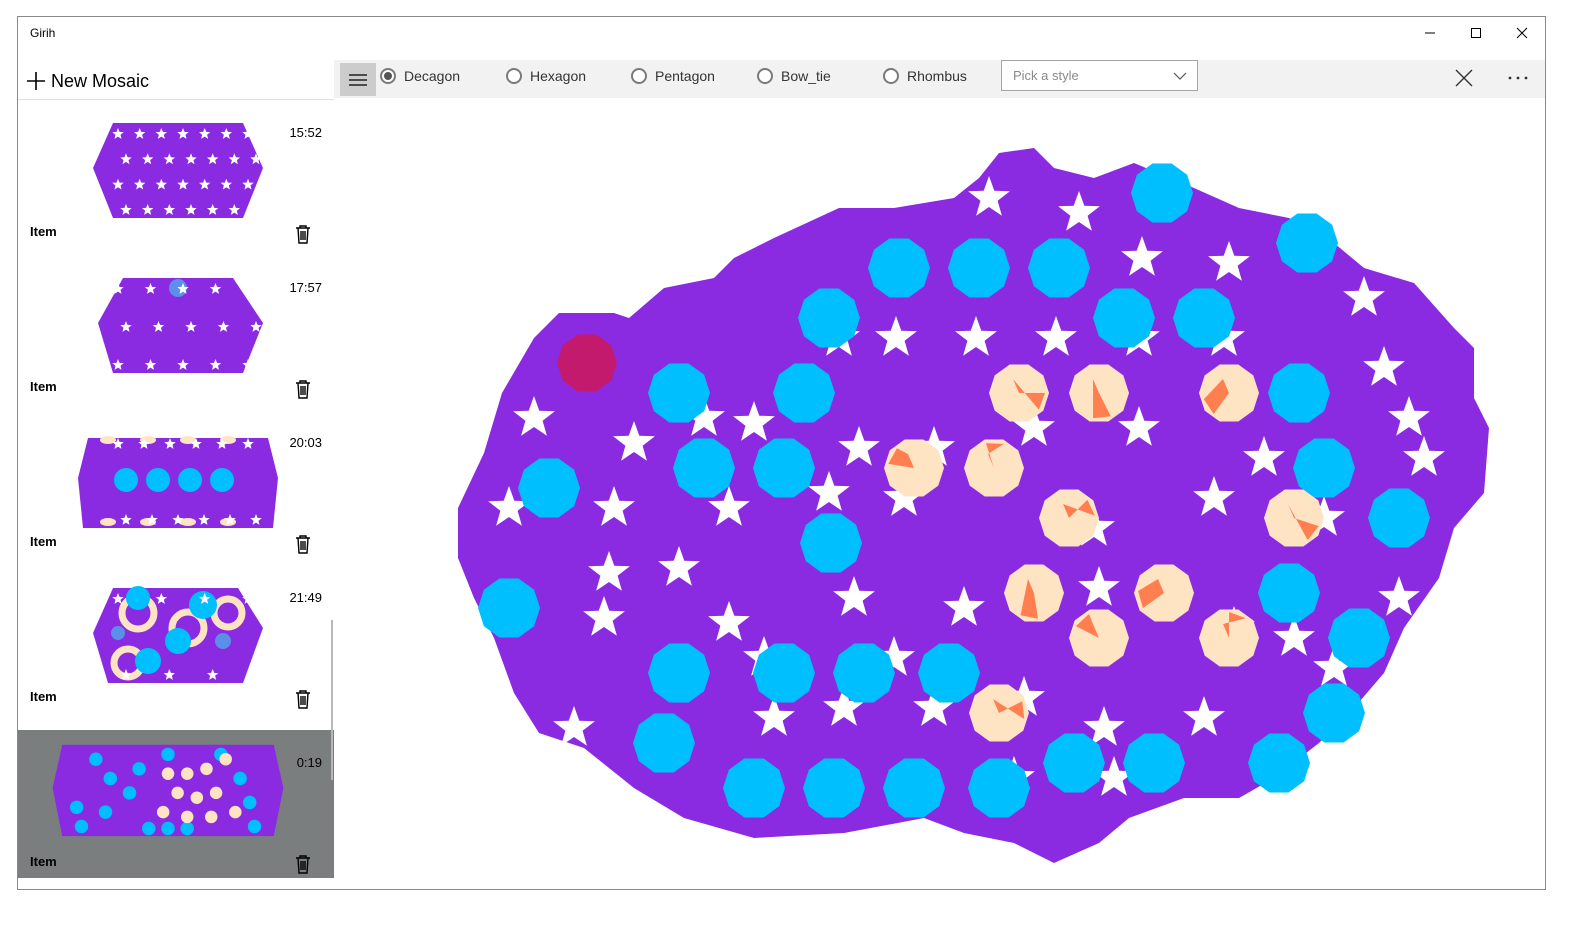 Image resolution: width=1589 pixels, height=925 pixels. I want to click on radio-decagon: Decagon, so click(420, 76).